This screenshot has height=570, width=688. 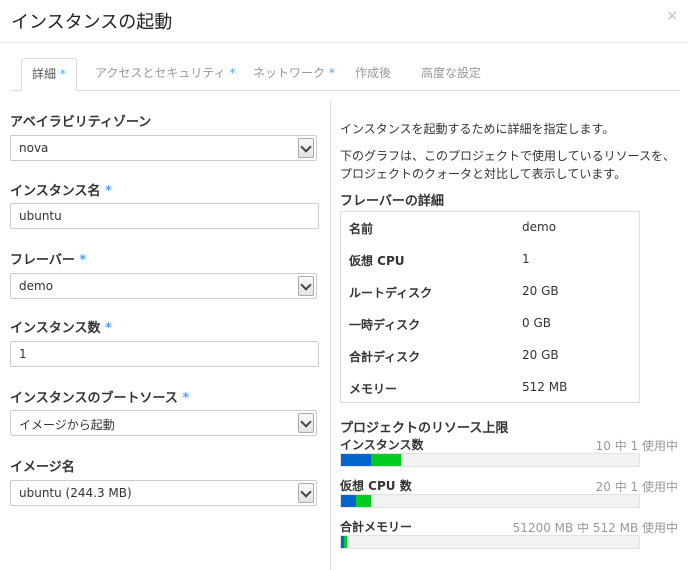 I want to click on table-row: 名前 demo, so click(x=453, y=228).